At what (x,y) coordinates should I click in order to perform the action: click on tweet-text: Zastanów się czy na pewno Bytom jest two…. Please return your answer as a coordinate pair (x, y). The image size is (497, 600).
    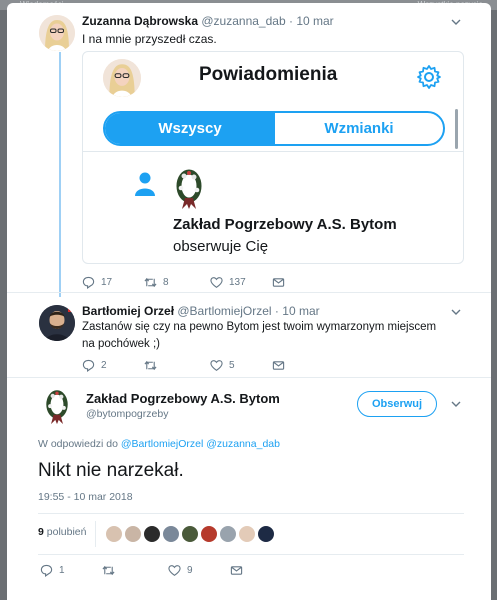
    Looking at the image, I should click on (259, 335).